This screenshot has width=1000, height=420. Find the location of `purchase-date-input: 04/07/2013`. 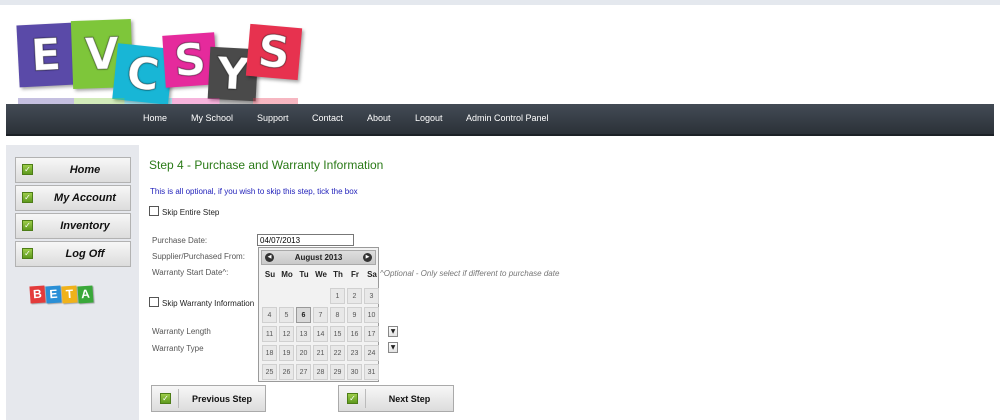

purchase-date-input: 04/07/2013 is located at coordinates (305, 240).